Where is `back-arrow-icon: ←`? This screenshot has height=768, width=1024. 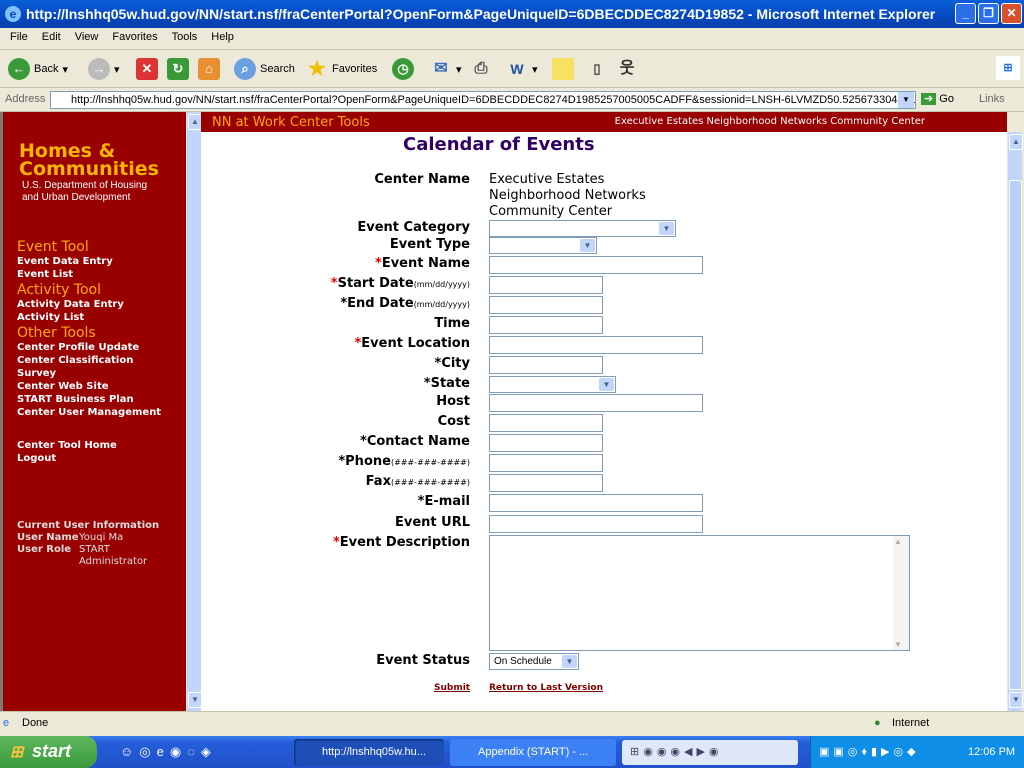
back-arrow-icon: ← is located at coordinates (19, 69).